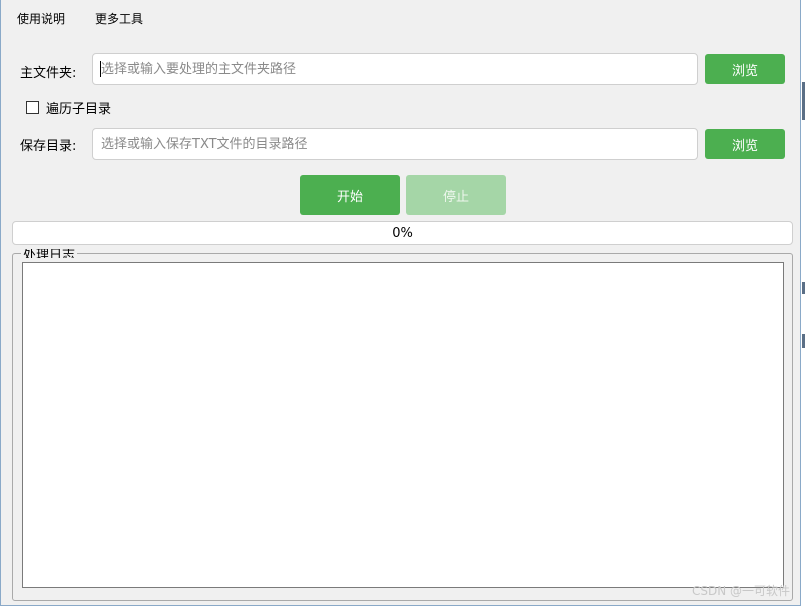 The image size is (805, 608). I want to click on menu-bar: 使用说明 更多工具, so click(400, 19).